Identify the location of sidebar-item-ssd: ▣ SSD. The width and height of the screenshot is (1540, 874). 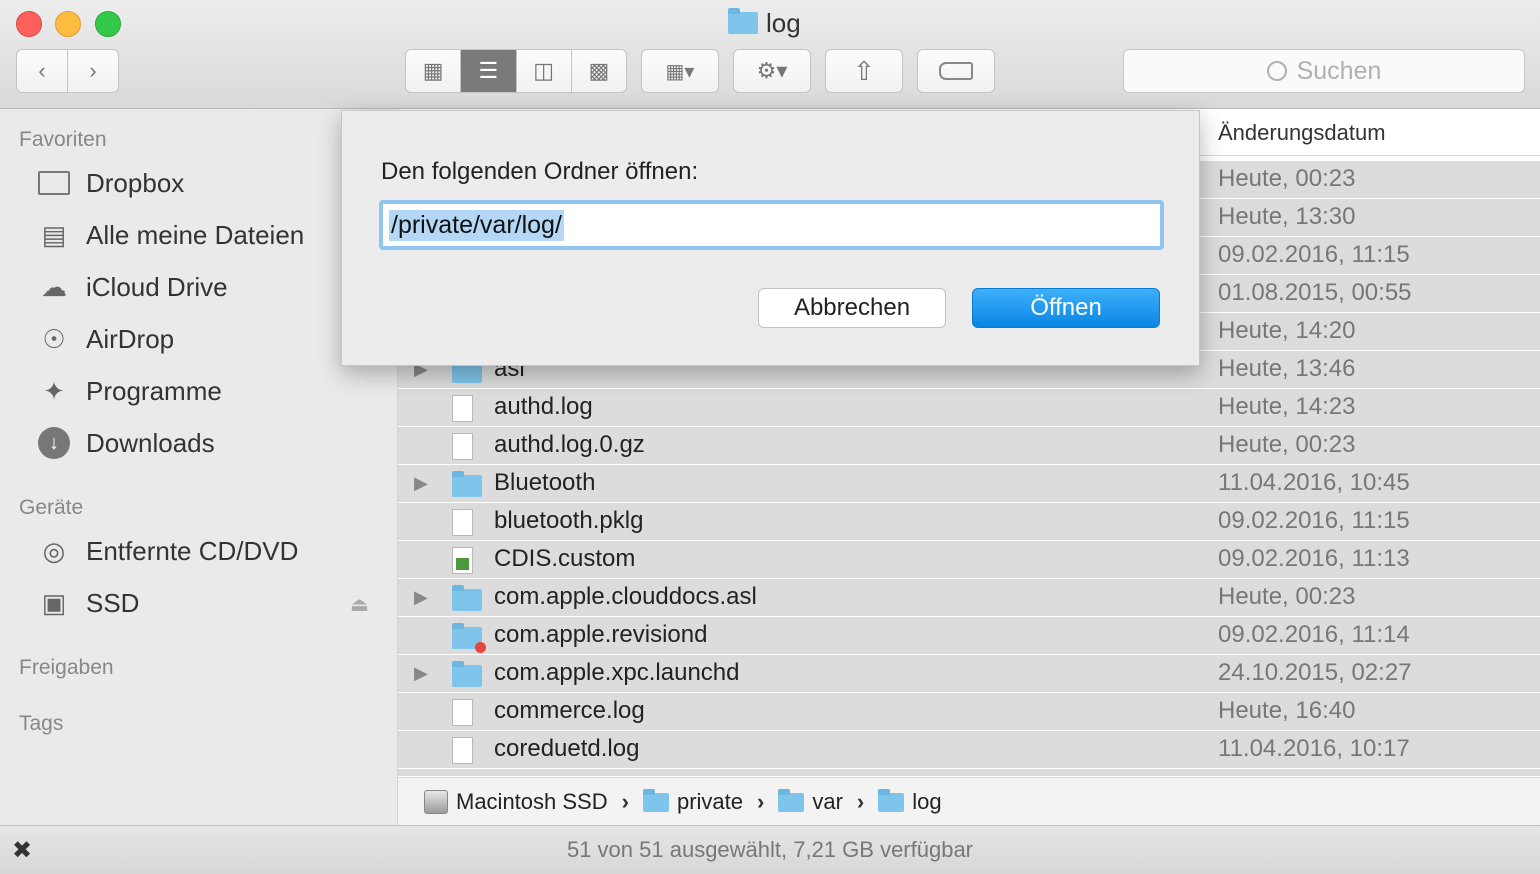
(88, 603).